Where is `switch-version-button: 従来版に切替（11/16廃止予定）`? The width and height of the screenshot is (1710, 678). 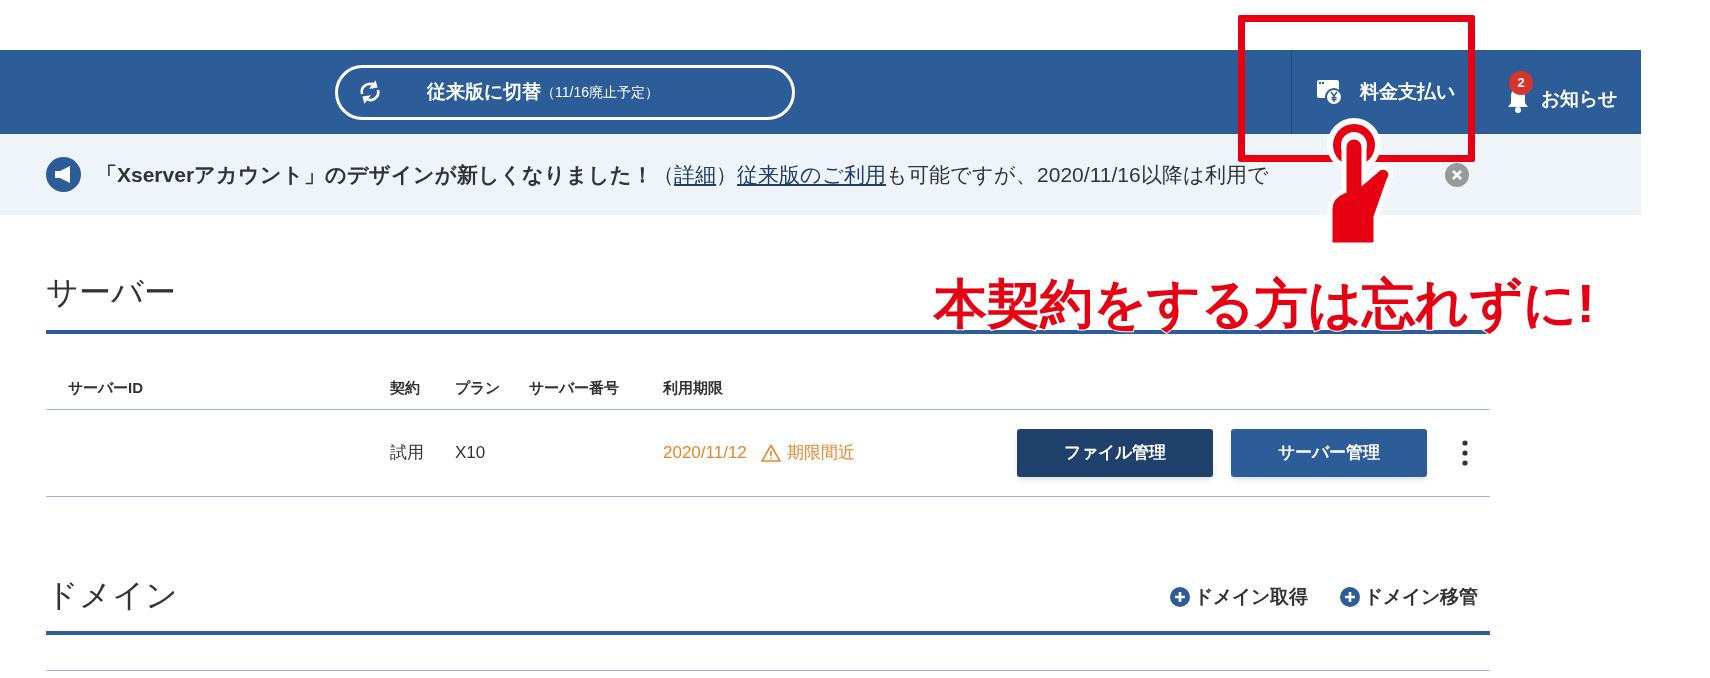 switch-version-button: 従来版に切替（11/16廃止予定） is located at coordinates (565, 92).